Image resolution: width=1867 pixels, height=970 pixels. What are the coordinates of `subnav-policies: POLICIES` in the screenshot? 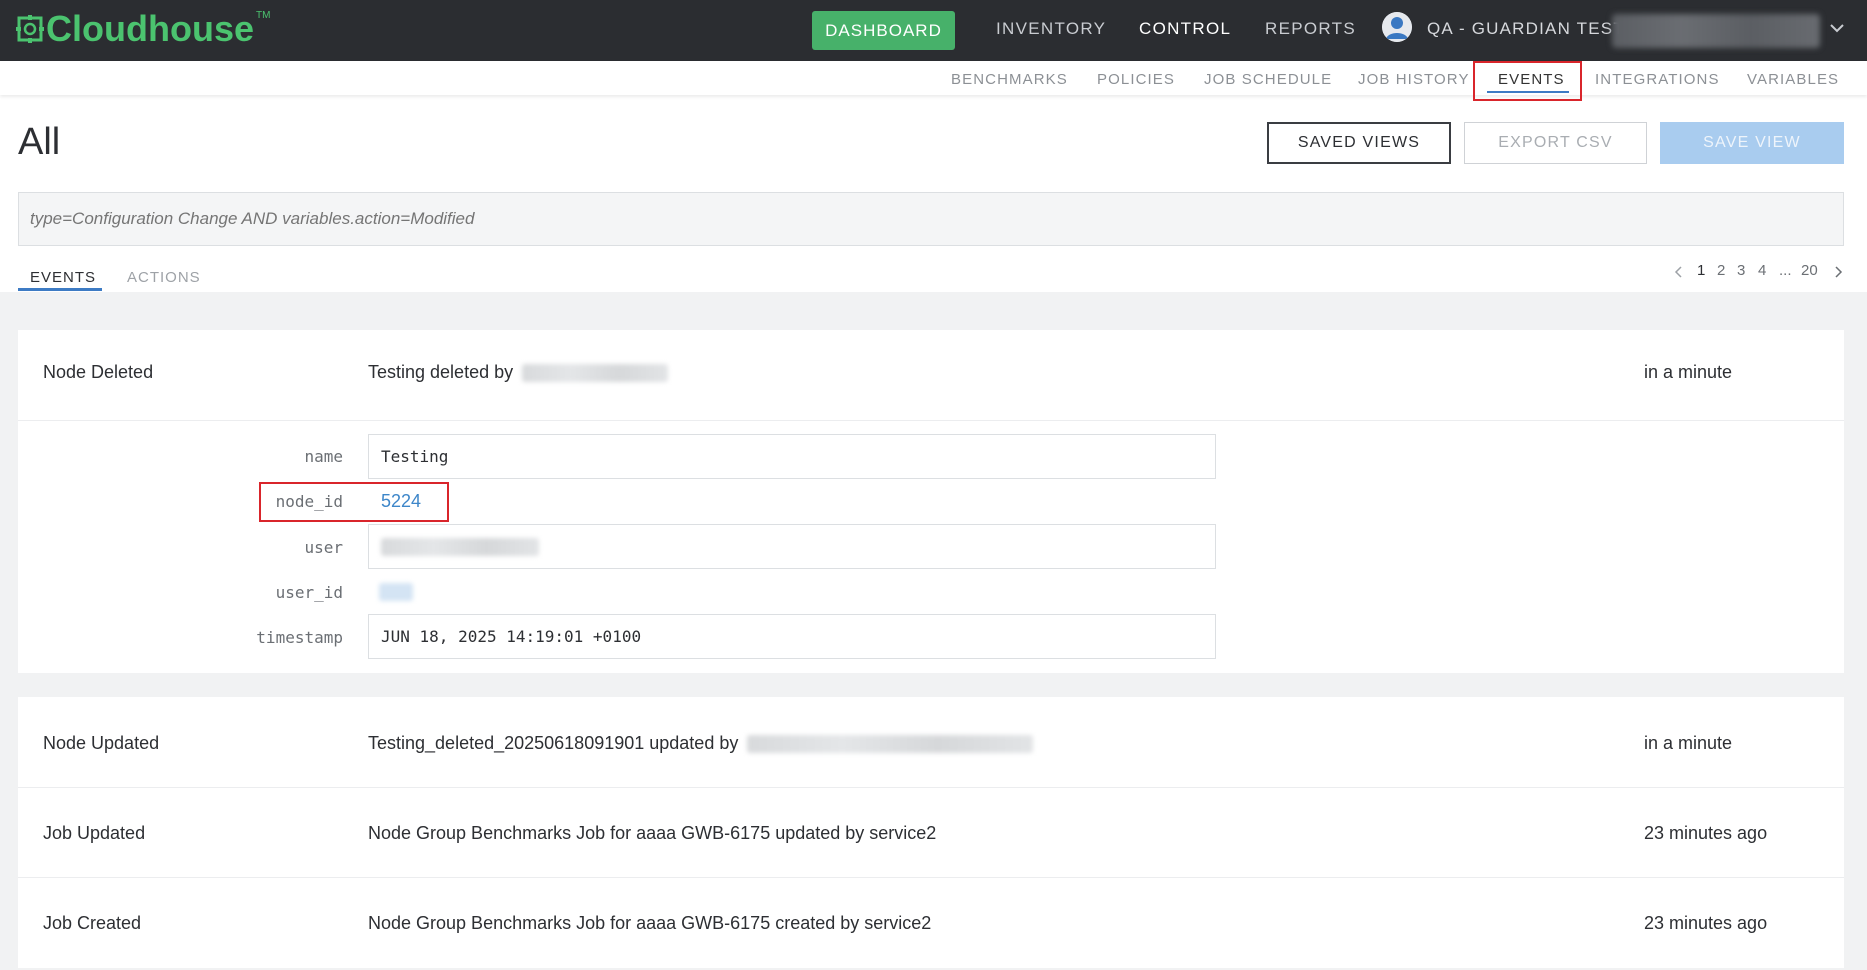 It's located at (1136, 79).